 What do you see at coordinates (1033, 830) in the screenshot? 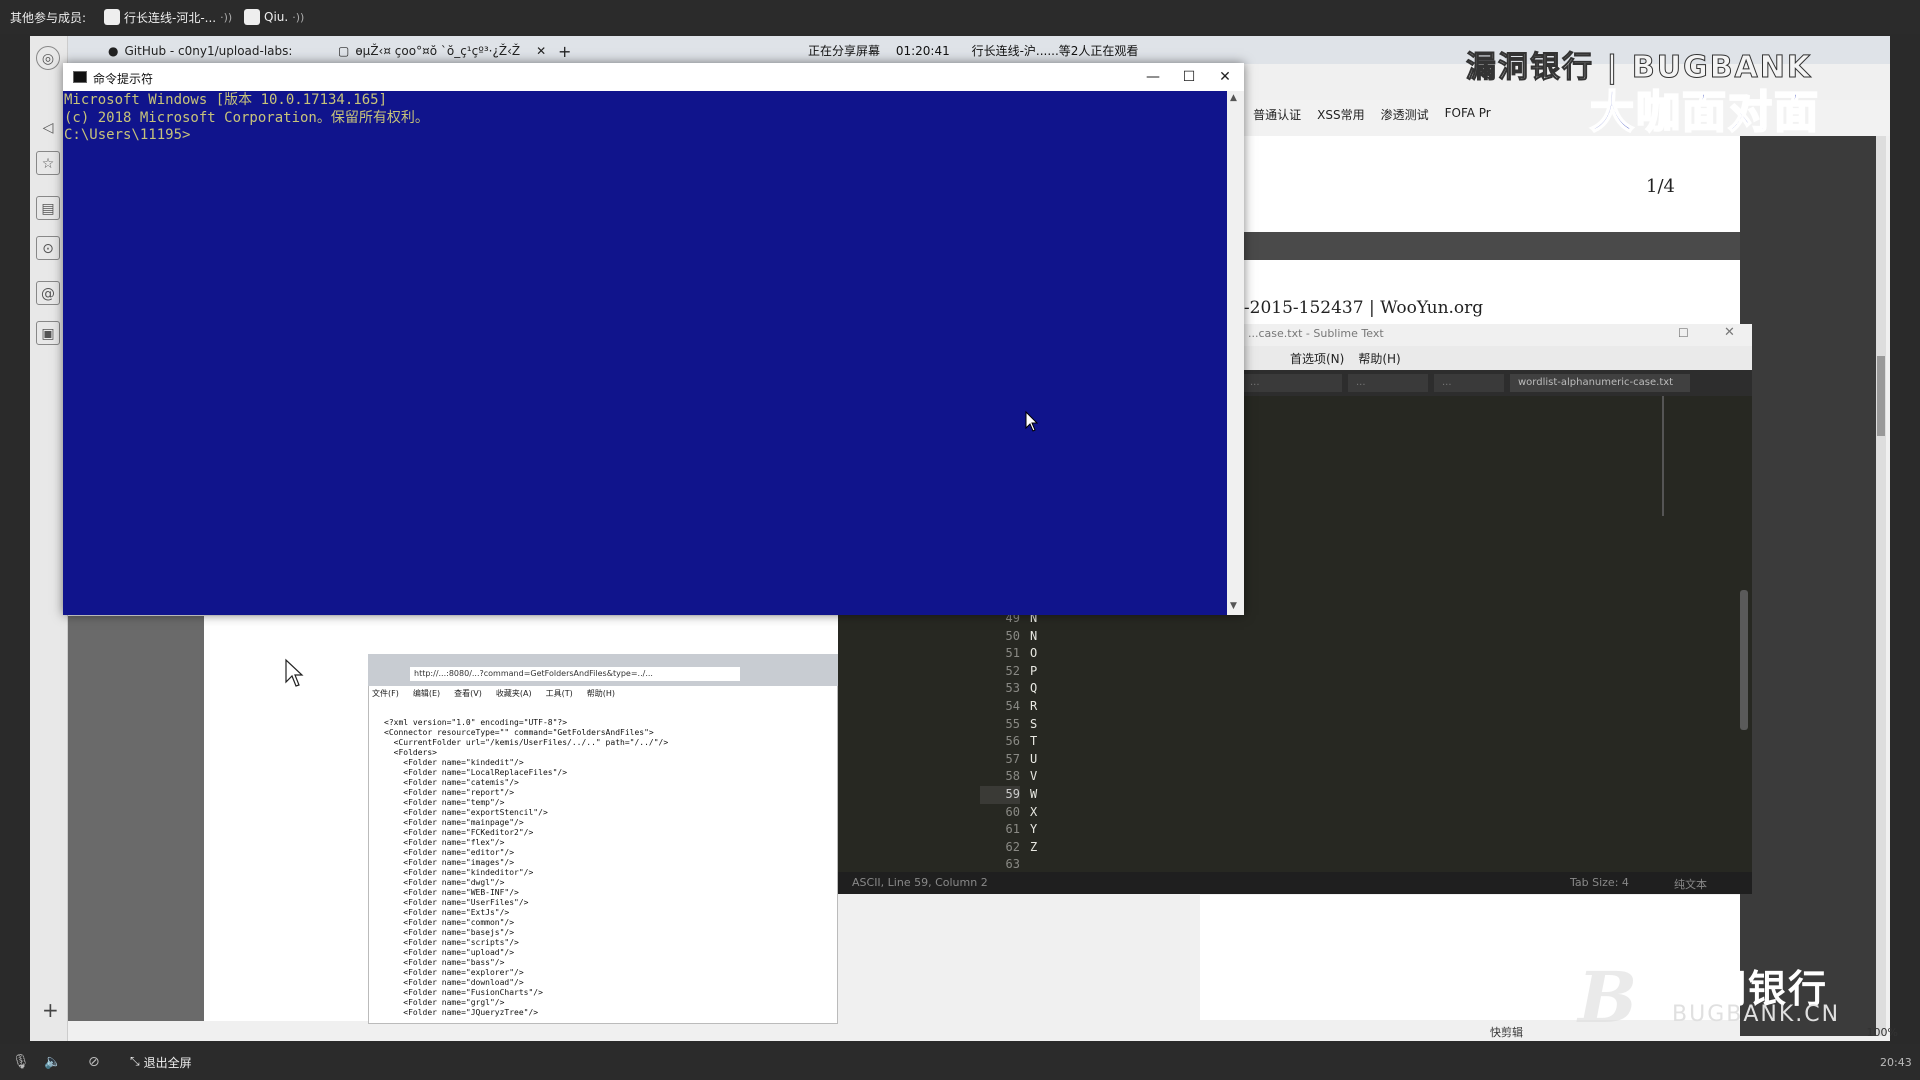
I see `code-line: Y` at bounding box center [1033, 830].